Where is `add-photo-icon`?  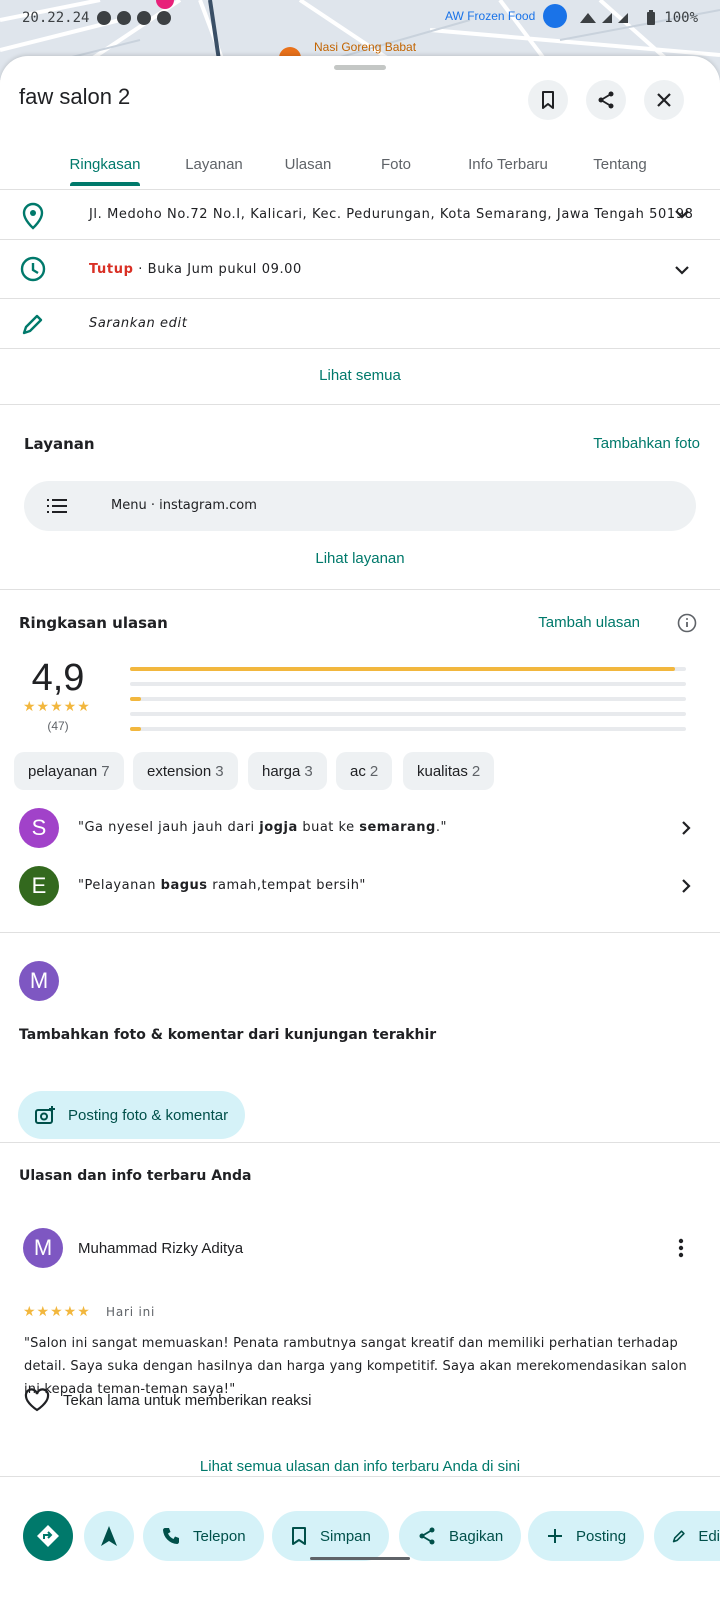 add-photo-icon is located at coordinates (45, 1115).